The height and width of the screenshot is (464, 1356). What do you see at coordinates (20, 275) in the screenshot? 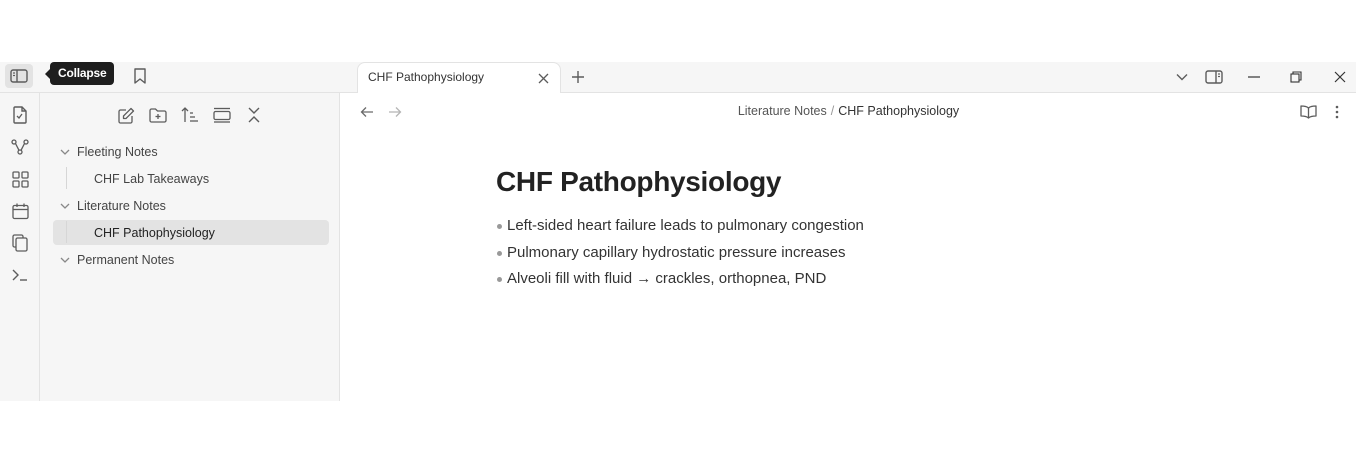
I see `terminal-icon` at bounding box center [20, 275].